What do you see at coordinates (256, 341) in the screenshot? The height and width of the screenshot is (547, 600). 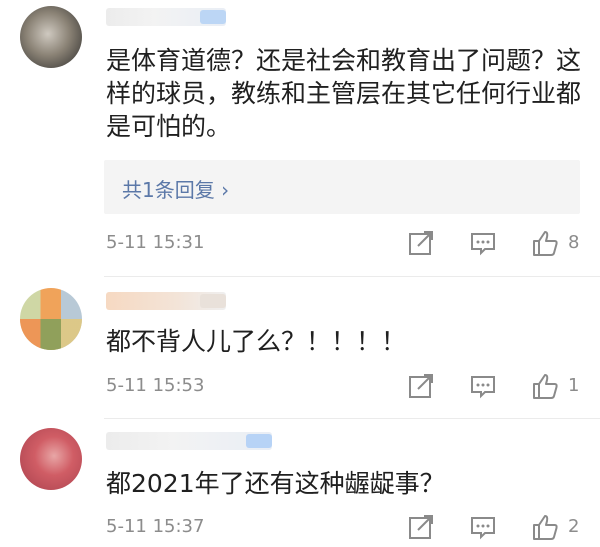 I see `comment-text: 都不背人儿了么？！！！！` at bounding box center [256, 341].